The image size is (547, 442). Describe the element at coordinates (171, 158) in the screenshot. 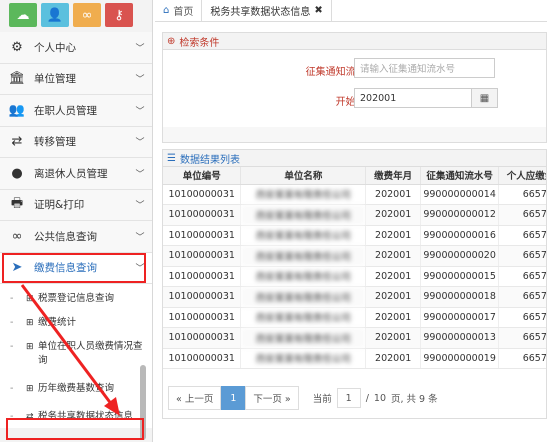

I see `list-icon: ☰` at that location.